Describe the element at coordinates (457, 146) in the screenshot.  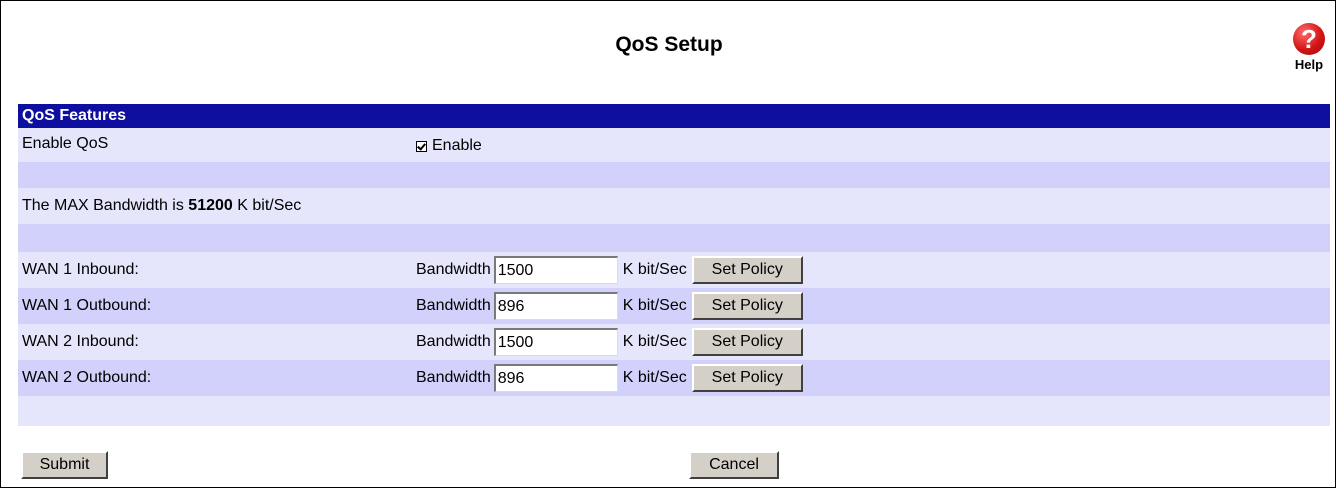
I see `enable-checkbox-label: Enable` at that location.